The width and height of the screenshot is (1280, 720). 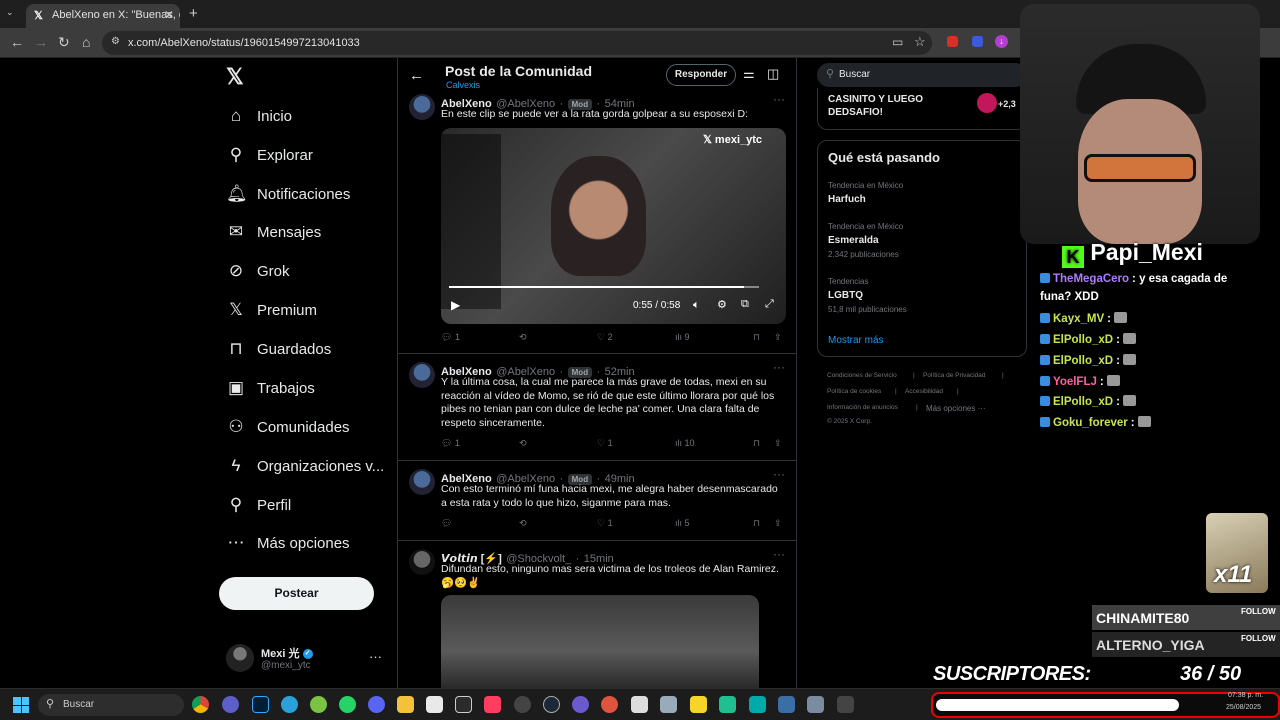 What do you see at coordinates (551, 704) in the screenshot?
I see `steam-icon` at bounding box center [551, 704].